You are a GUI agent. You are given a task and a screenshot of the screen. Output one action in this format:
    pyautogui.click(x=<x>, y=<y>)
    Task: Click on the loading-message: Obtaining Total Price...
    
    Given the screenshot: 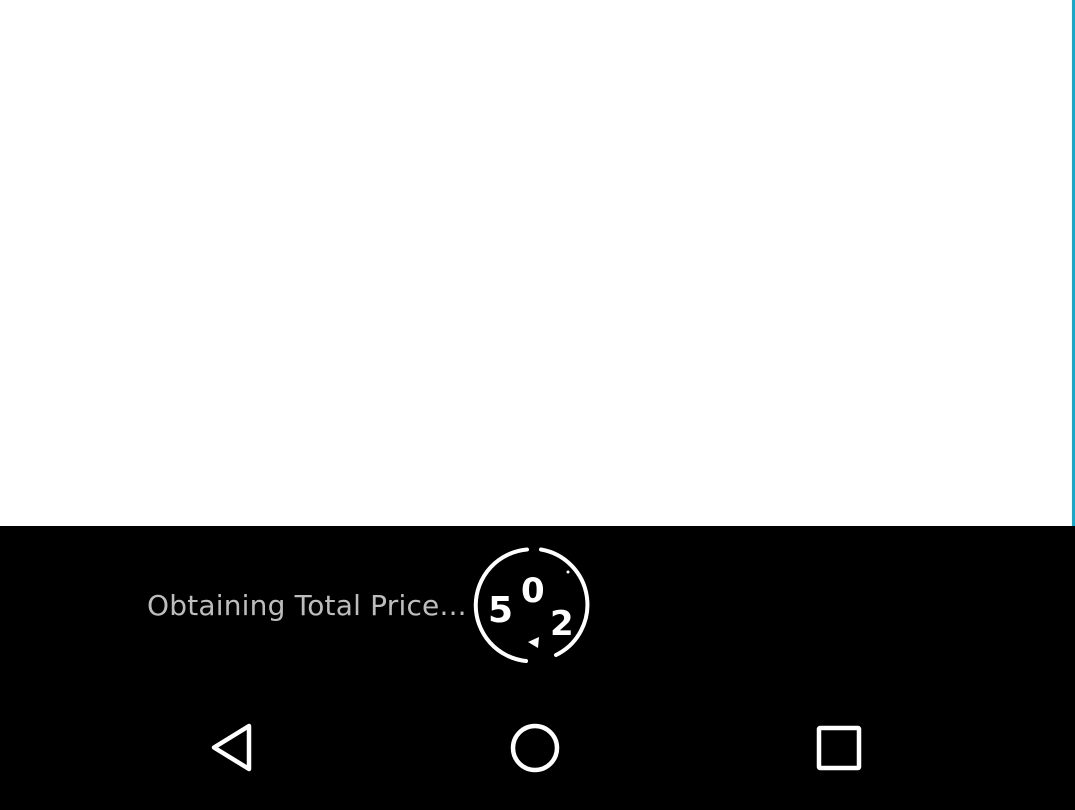 What is the action you would take?
    pyautogui.click(x=307, y=605)
    